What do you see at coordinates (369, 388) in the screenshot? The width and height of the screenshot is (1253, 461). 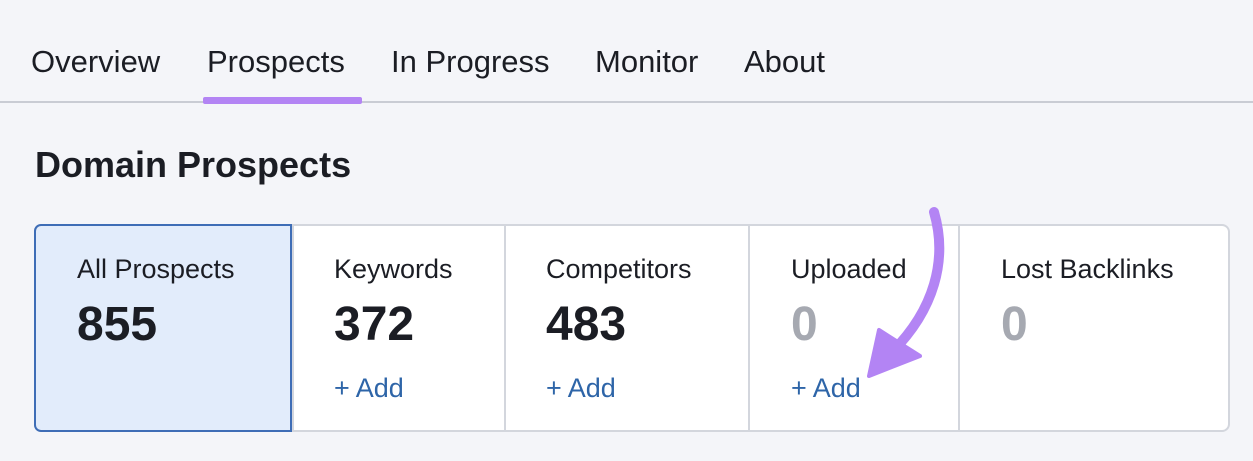 I see `add-keywords-link: + Add` at bounding box center [369, 388].